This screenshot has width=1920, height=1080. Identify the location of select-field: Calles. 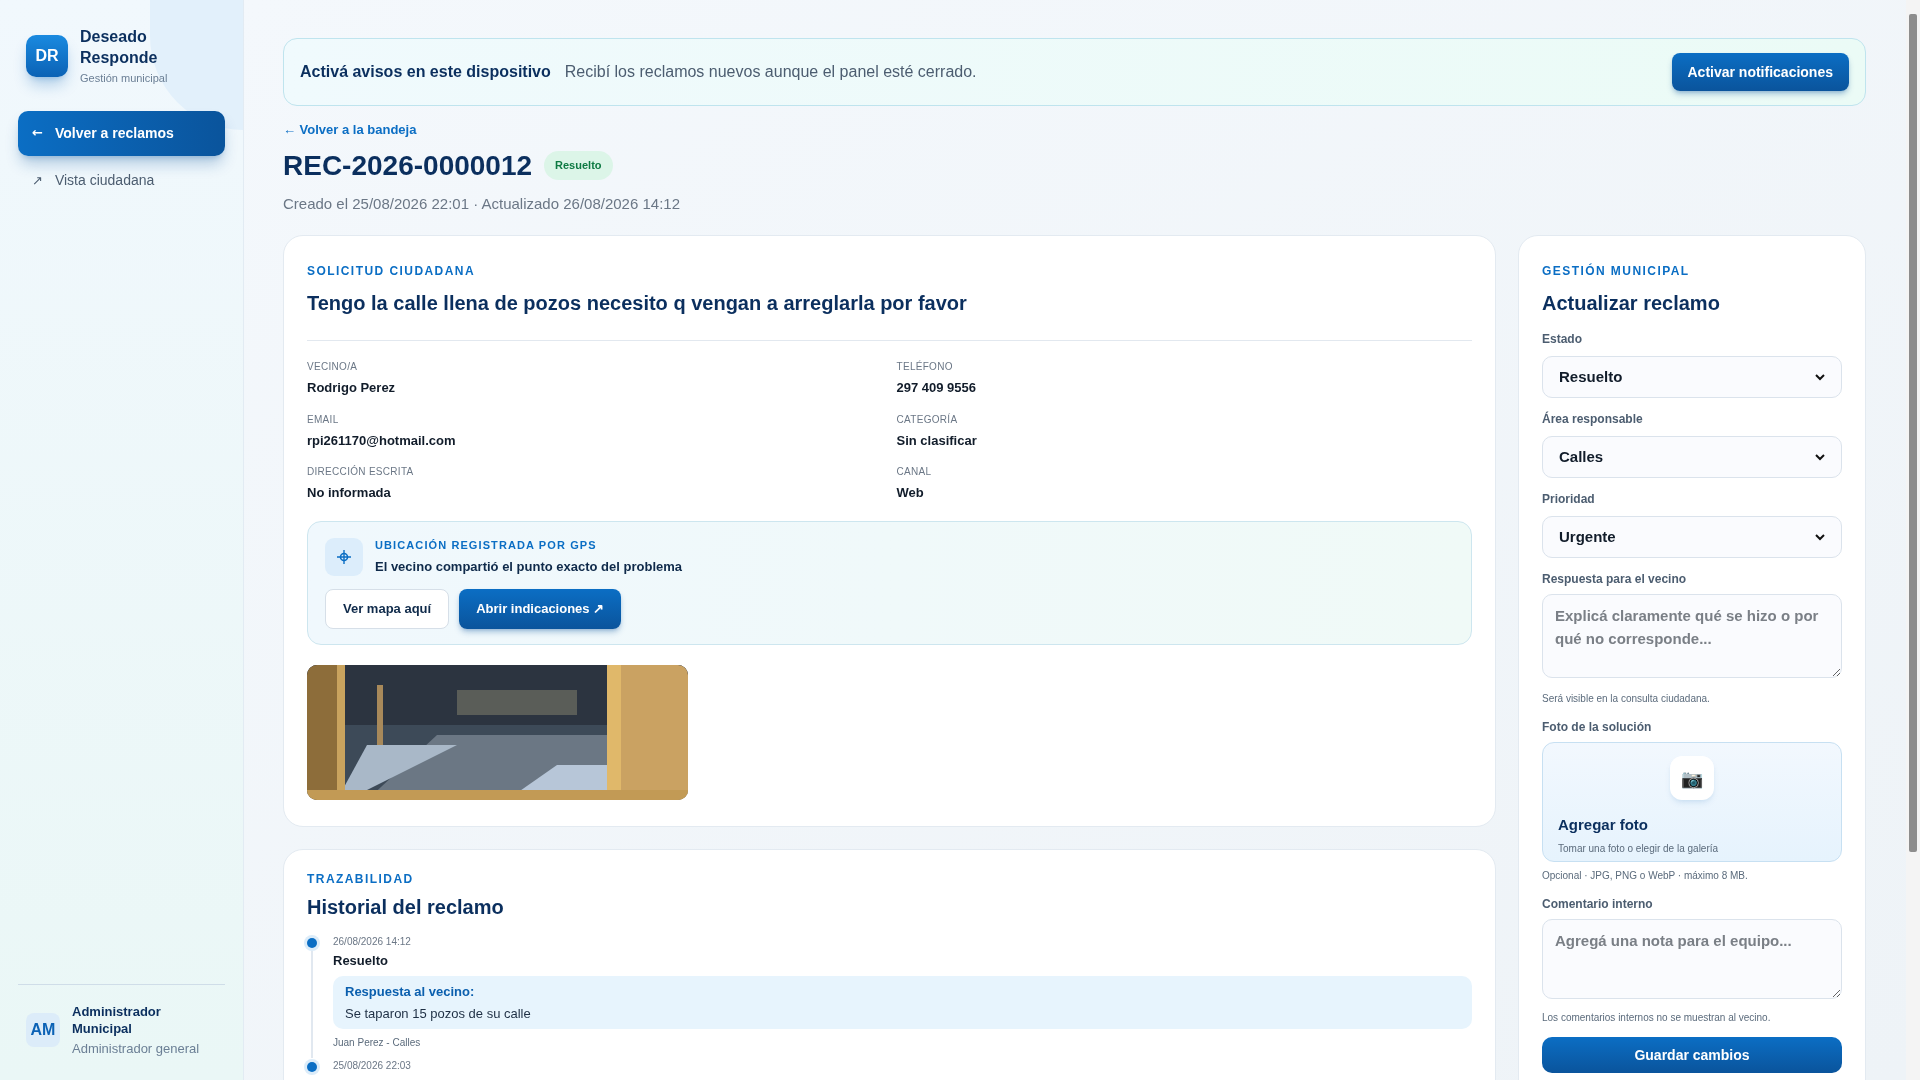
(1692, 457).